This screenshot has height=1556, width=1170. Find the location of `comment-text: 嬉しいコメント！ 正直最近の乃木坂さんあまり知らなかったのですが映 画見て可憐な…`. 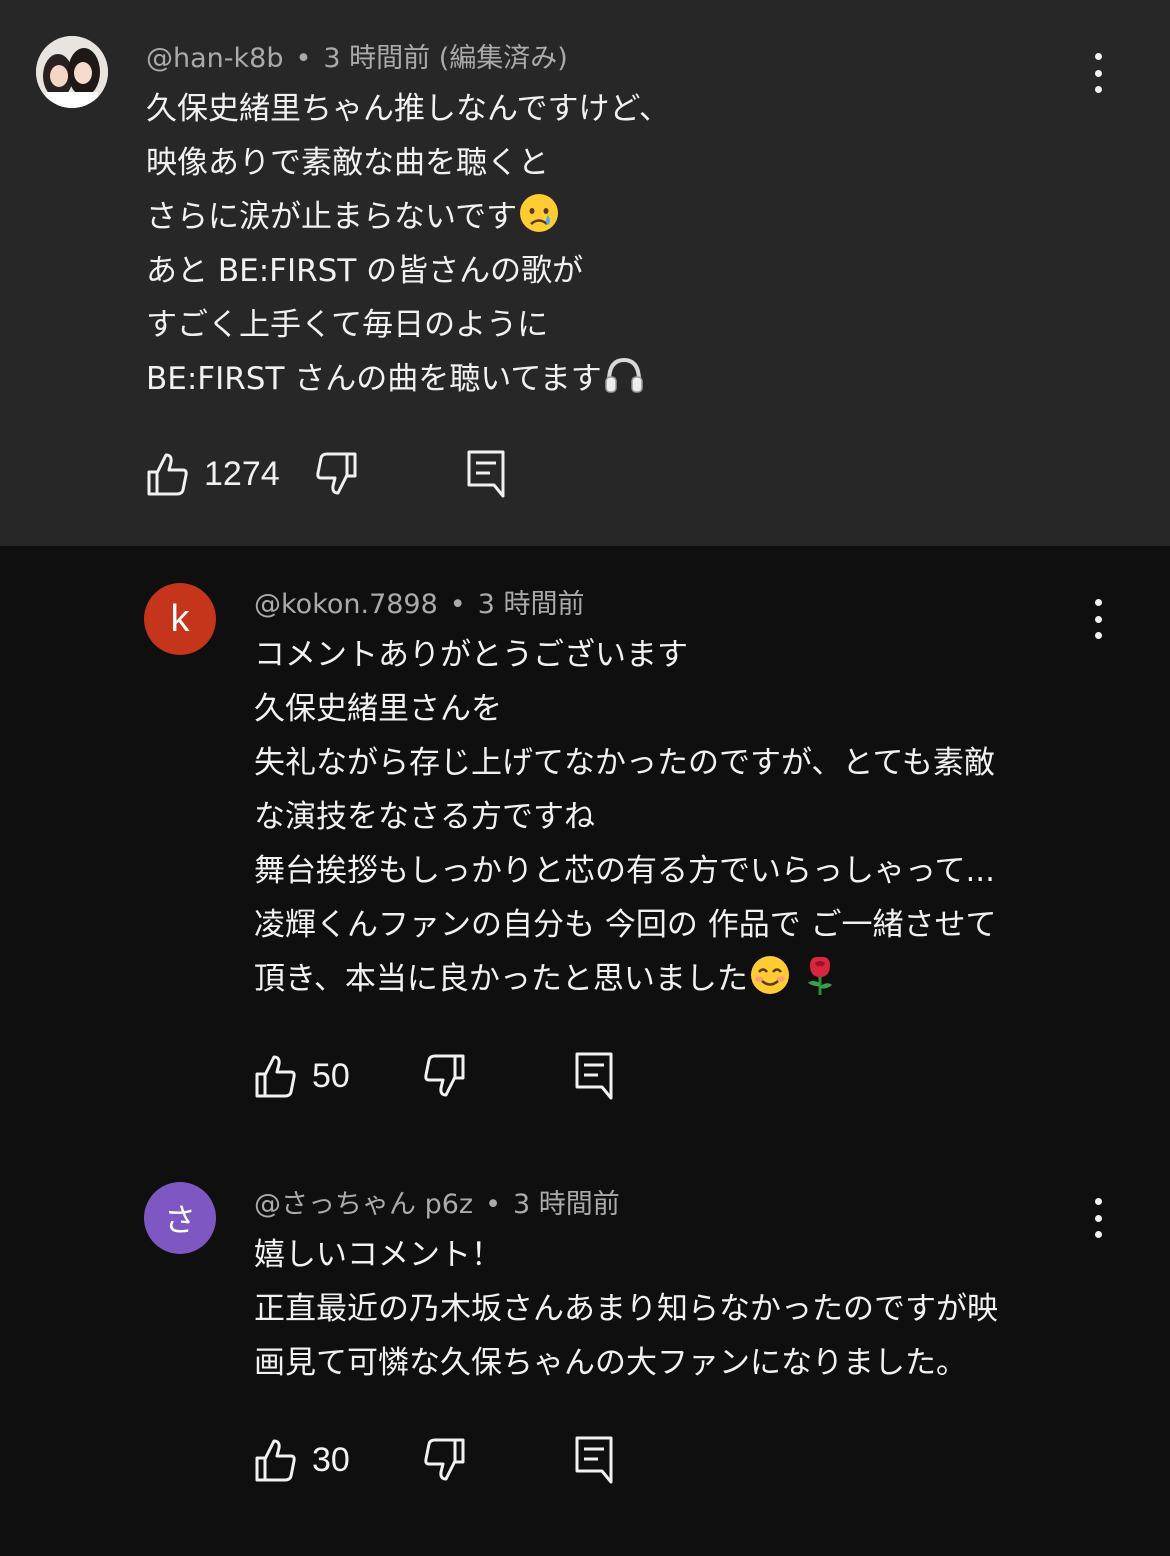

comment-text: 嬉しいコメント！ 正直最近の乃木坂さんあまり知らなかったのですが映 画見て可憐な… is located at coordinates (626, 1309).